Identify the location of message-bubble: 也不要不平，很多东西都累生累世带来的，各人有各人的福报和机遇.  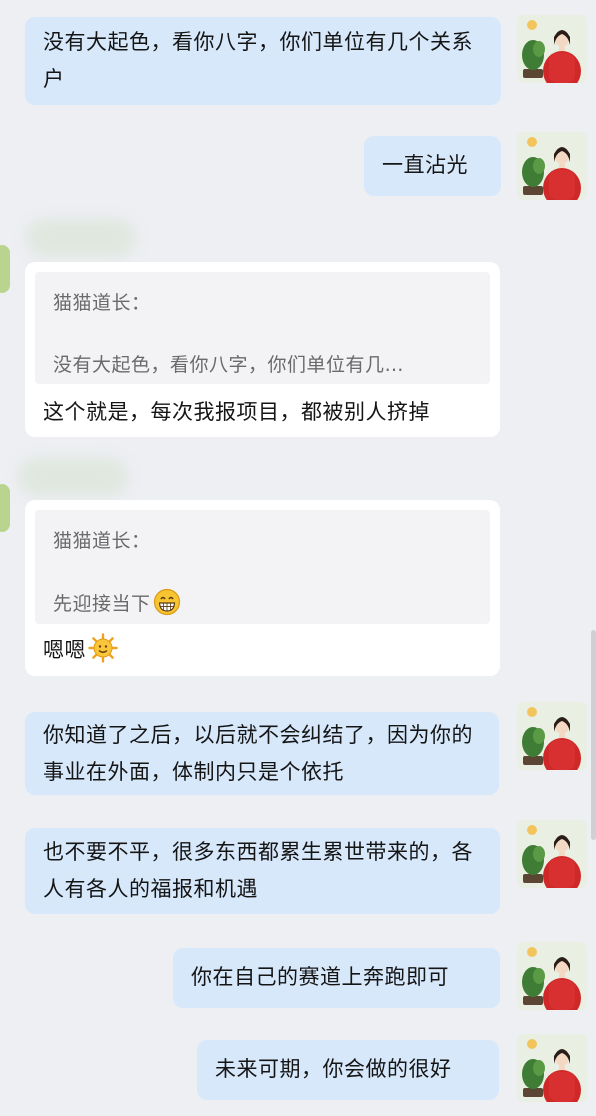
(262, 871).